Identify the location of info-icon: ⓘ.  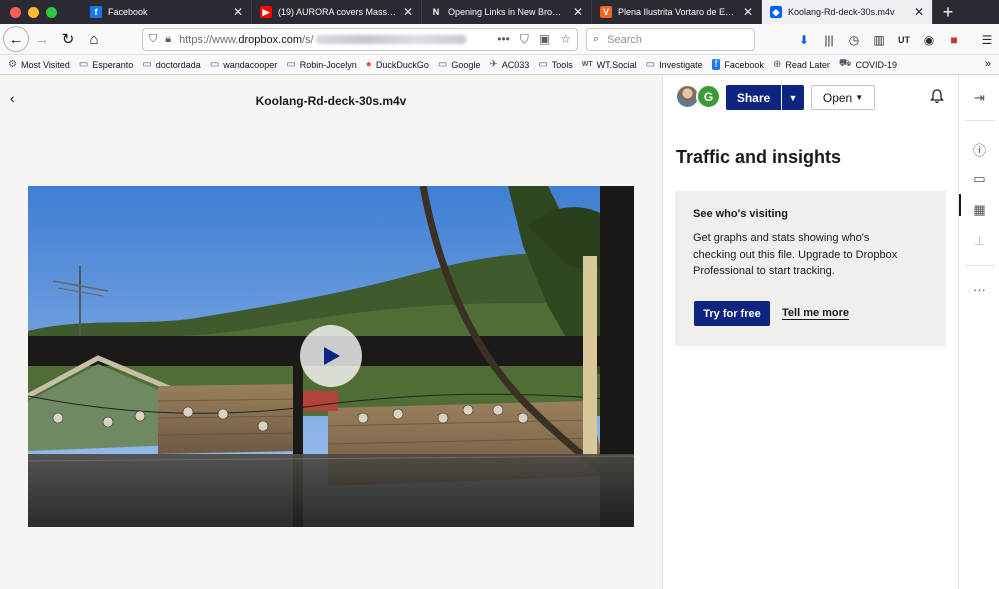
(979, 149).